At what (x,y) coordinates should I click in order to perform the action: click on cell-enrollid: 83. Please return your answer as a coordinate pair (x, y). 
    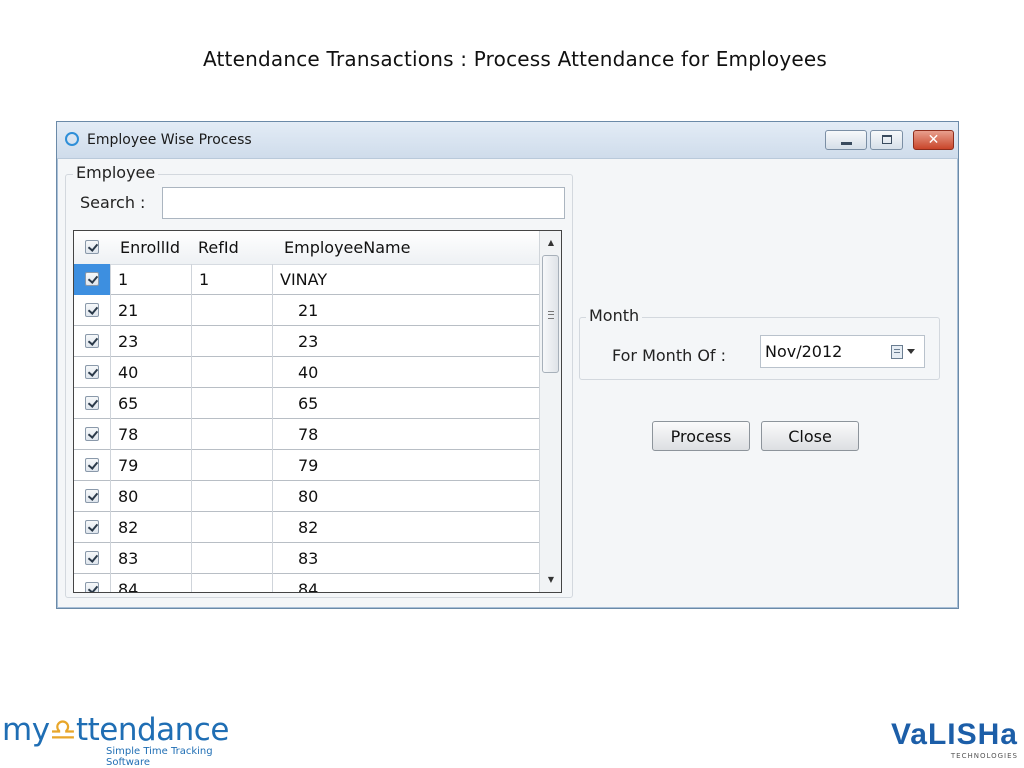
    Looking at the image, I should click on (150, 558).